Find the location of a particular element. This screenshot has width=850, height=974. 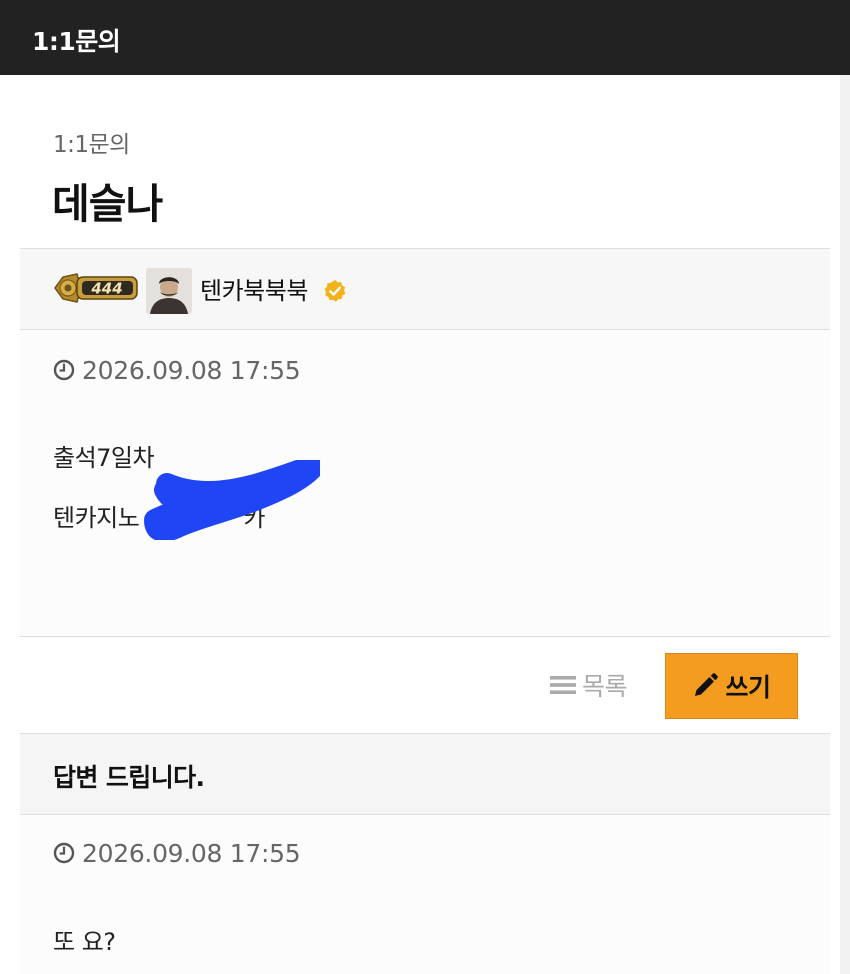

page-scroll-gutter is located at coordinates (845, 524).